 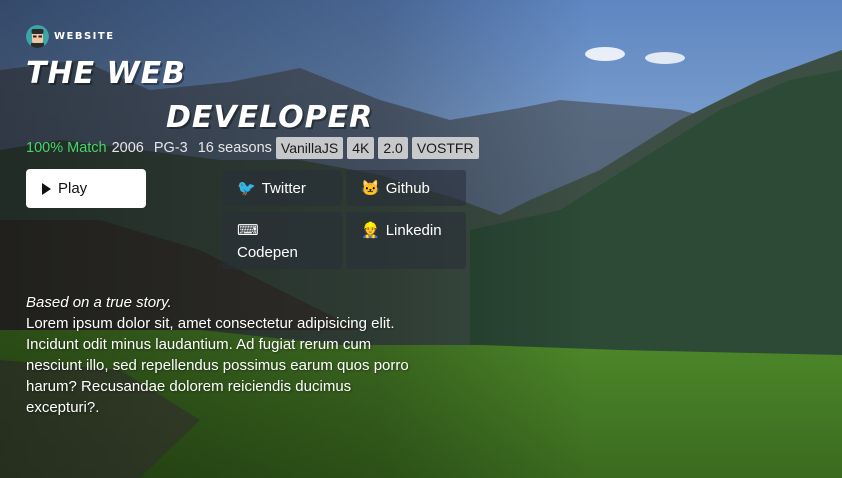 I want to click on social-links: 🐦 Twitter 🐱 Github ⌨ Codepen 👷 Linkedin, so click(x=344, y=219).